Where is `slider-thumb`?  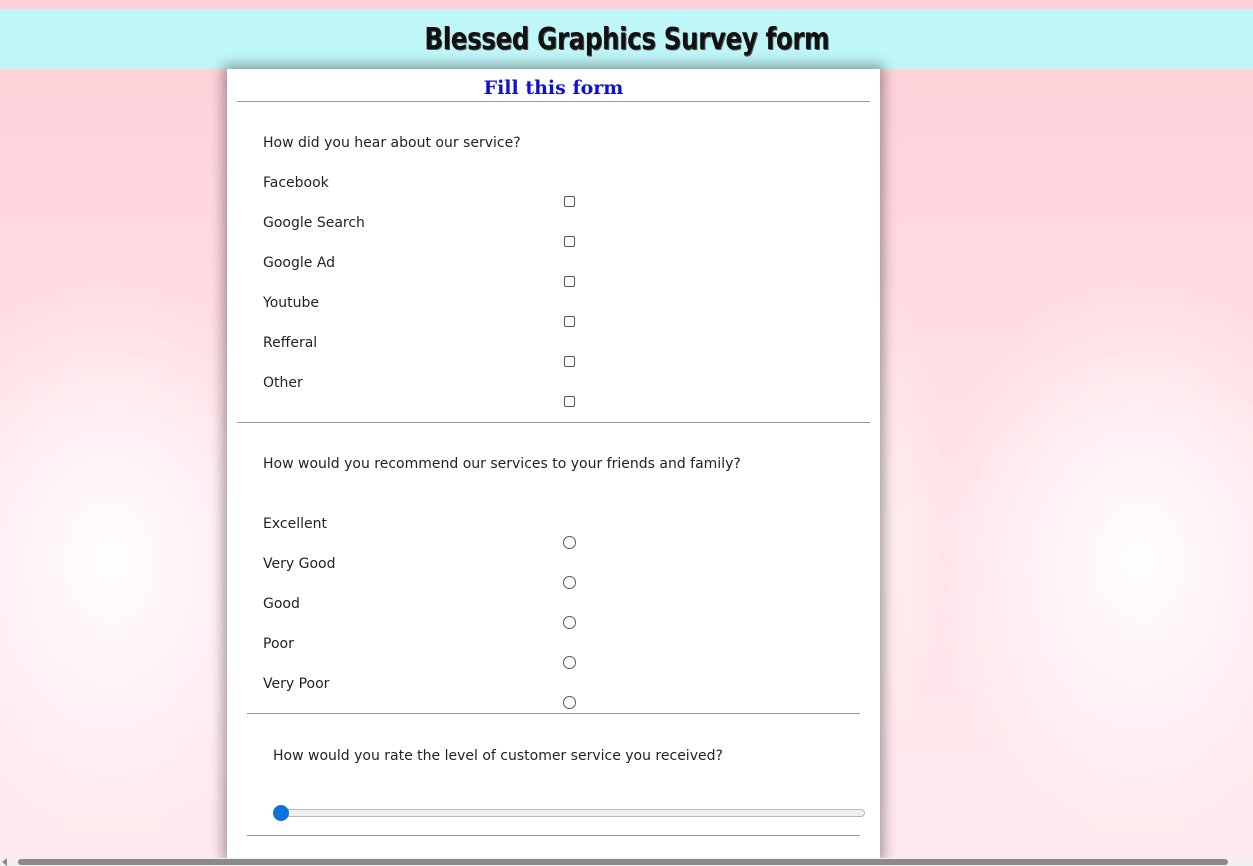
slider-thumb is located at coordinates (281, 813).